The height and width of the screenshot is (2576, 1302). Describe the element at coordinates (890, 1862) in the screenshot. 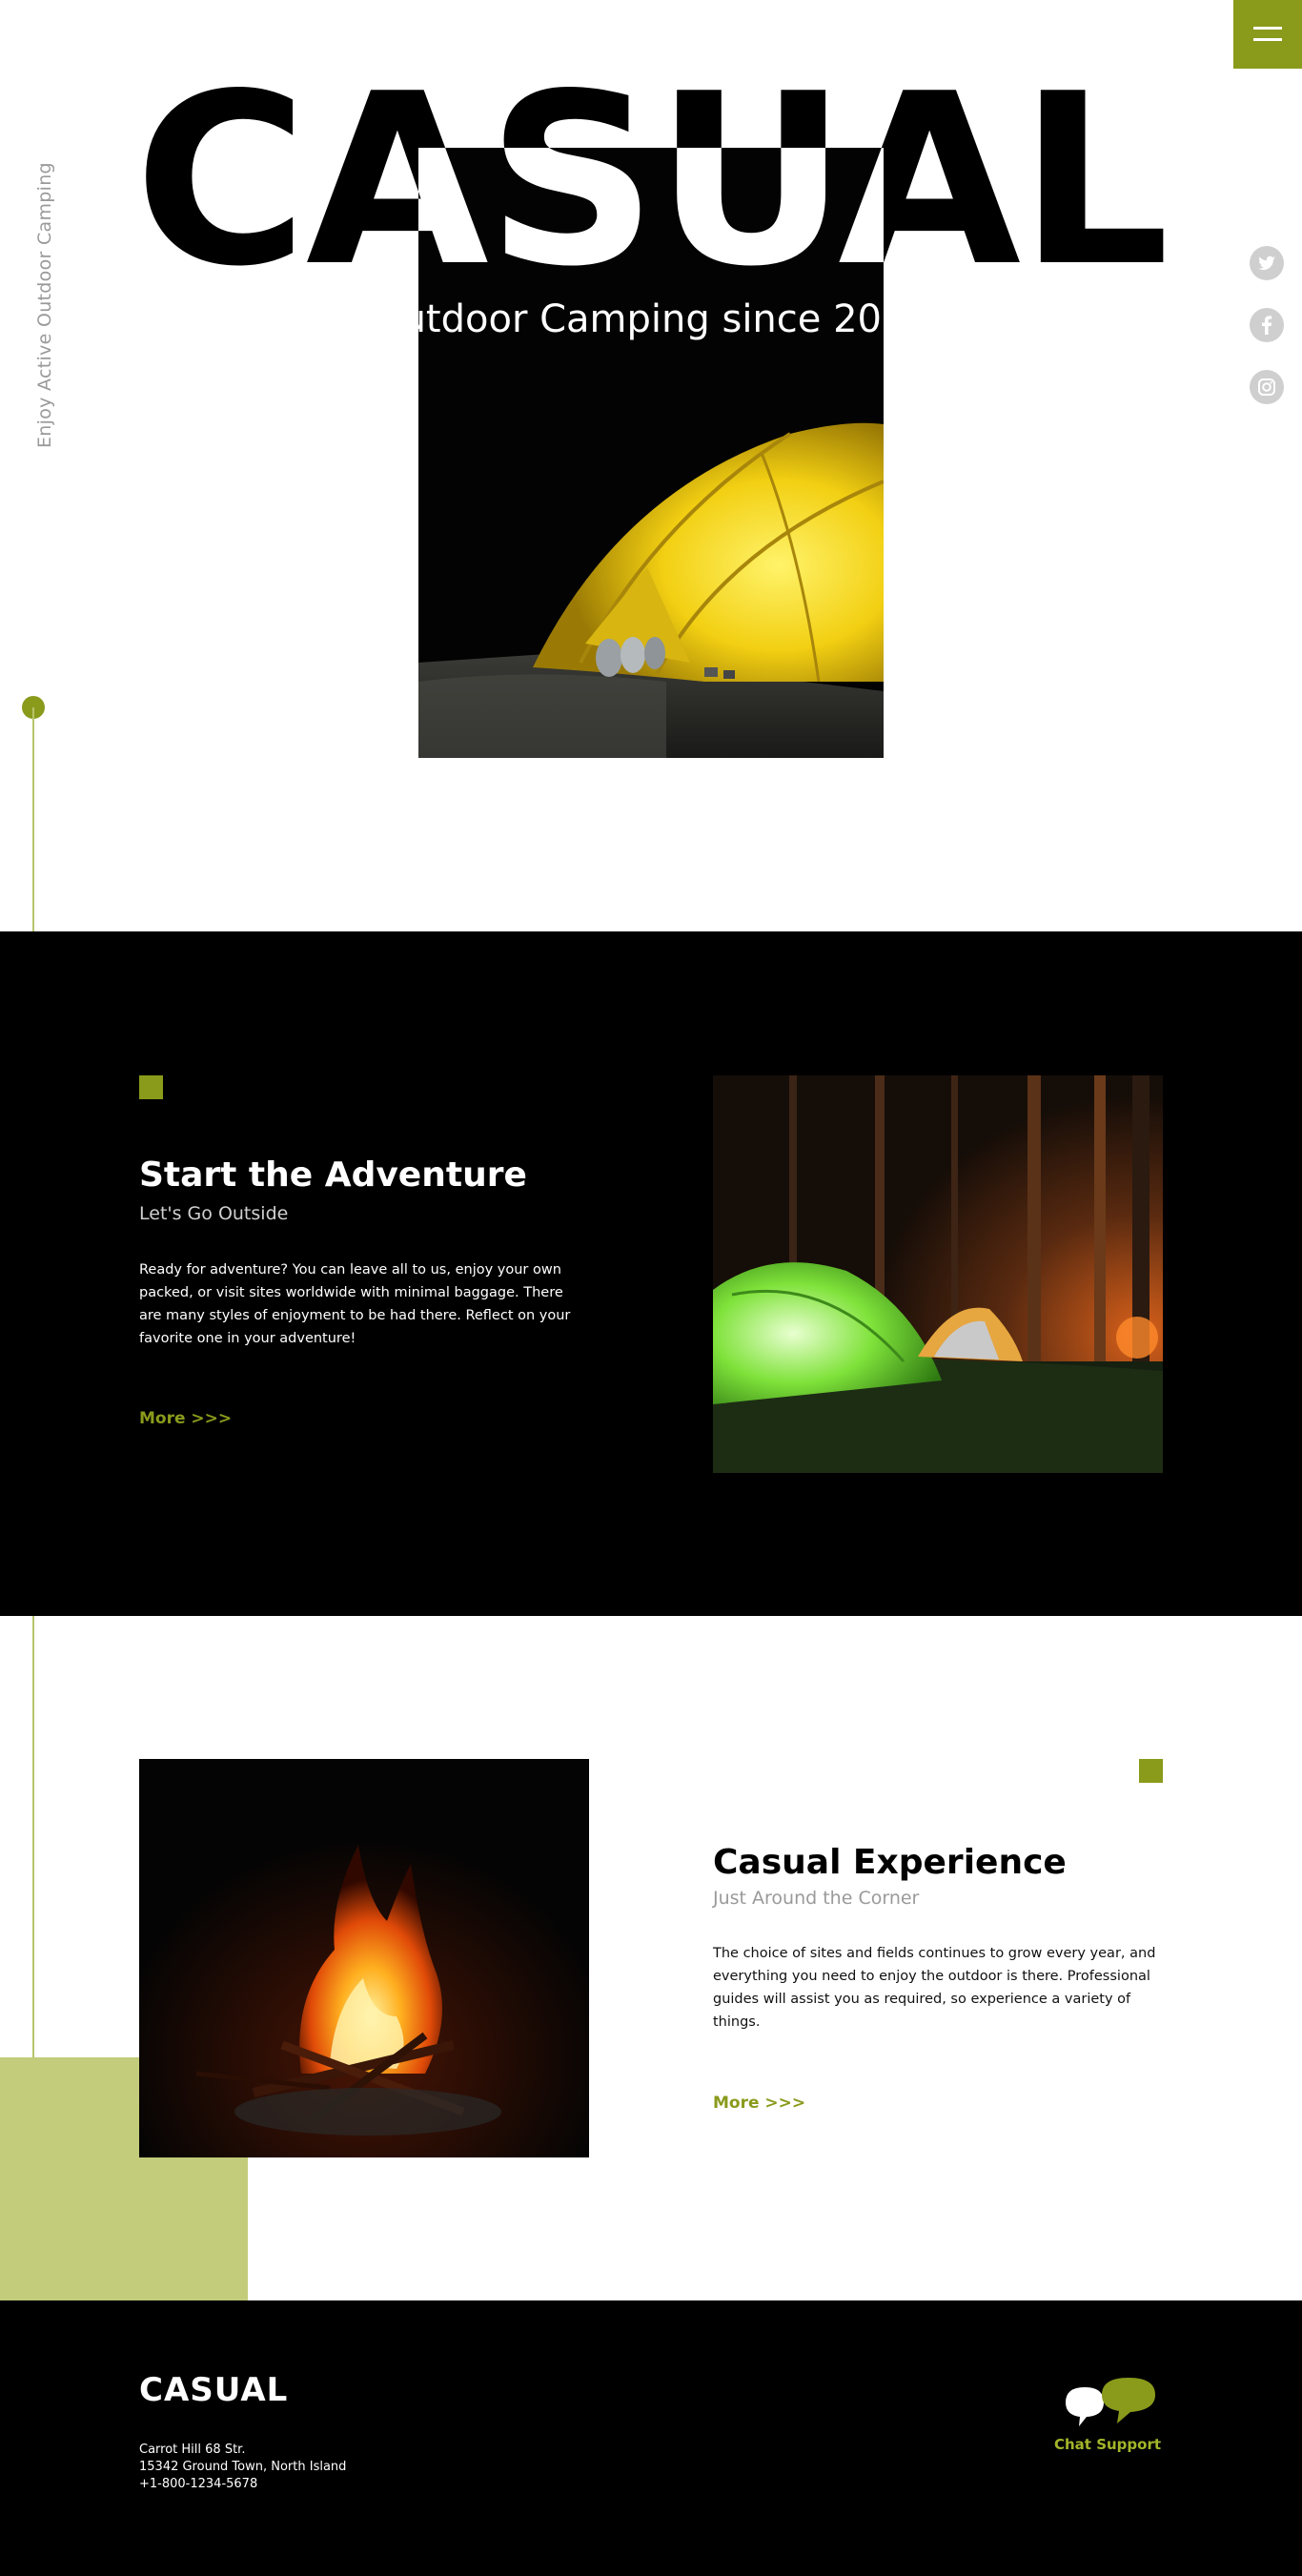

I see `section-title: Casual Experience` at that location.